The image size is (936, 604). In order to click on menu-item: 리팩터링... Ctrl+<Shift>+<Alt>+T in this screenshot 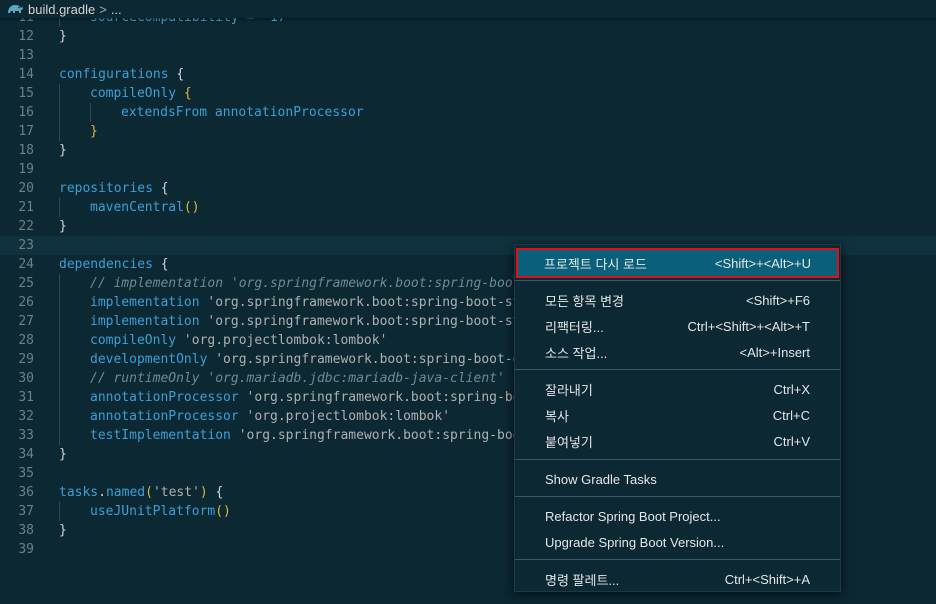, I will do `click(677, 326)`.